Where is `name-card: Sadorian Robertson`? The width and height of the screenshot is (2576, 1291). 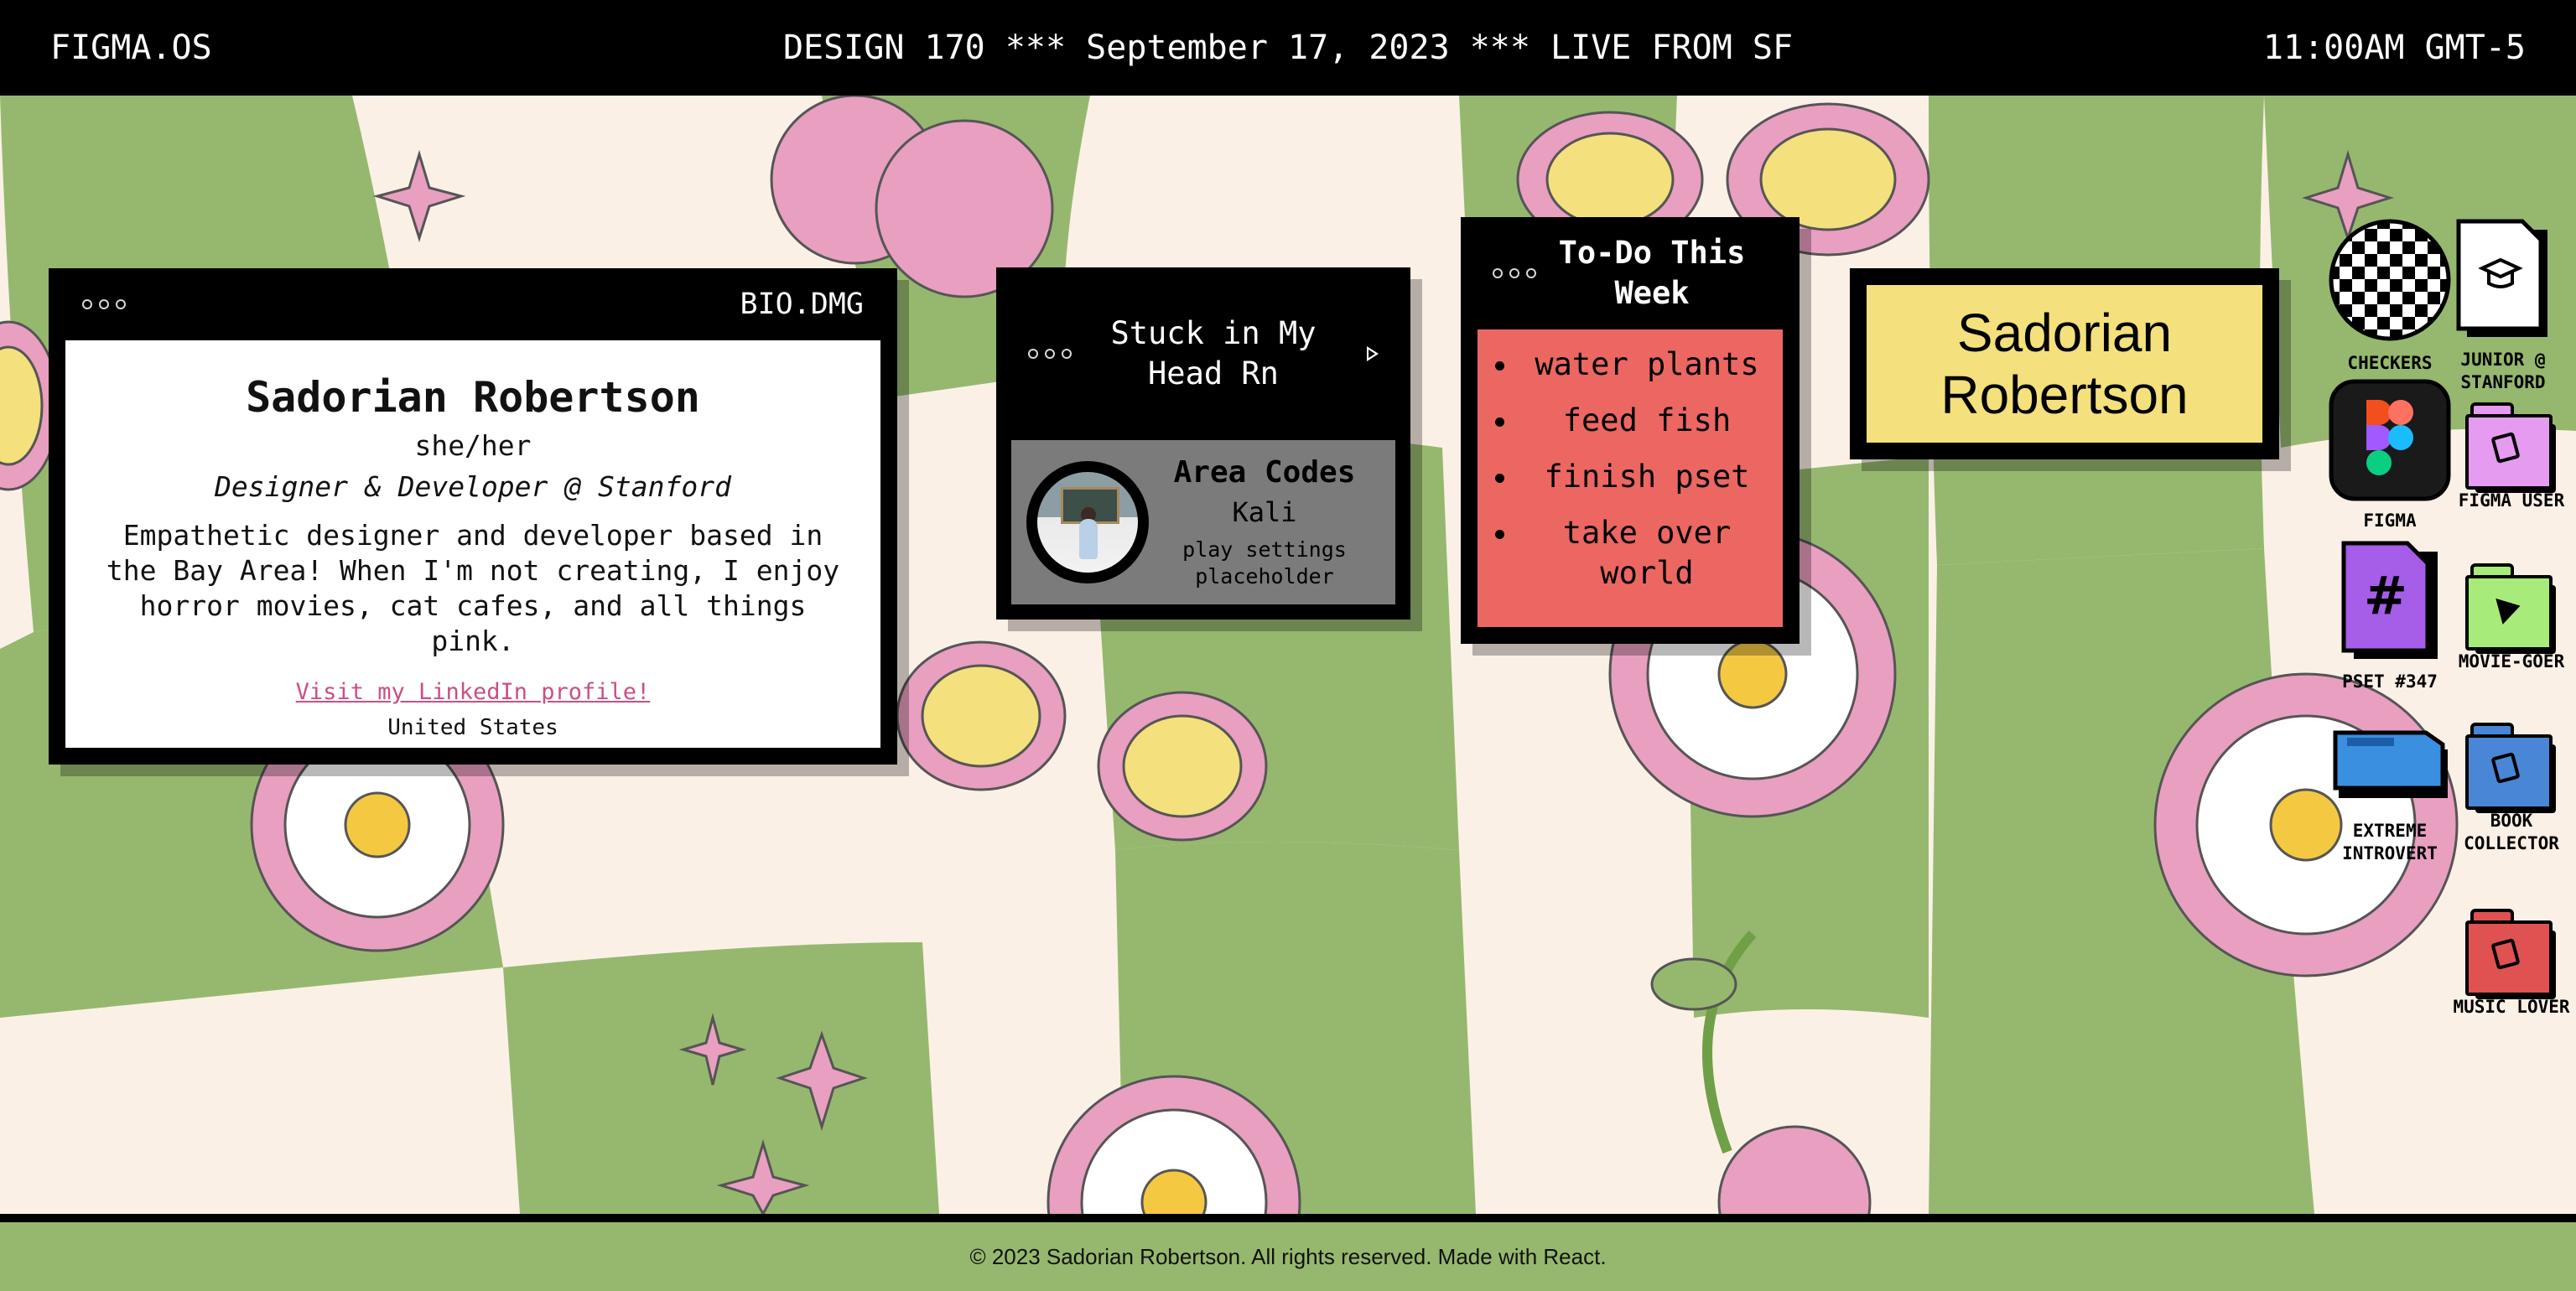 name-card: Sadorian Robertson is located at coordinates (2064, 363).